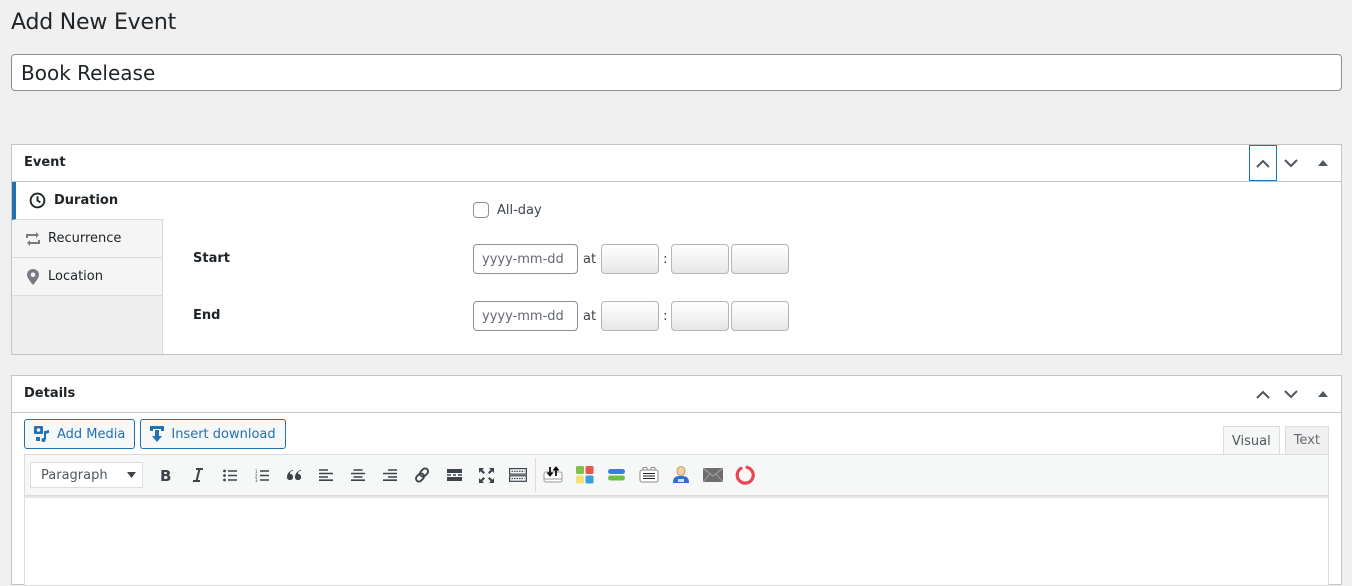 The width and height of the screenshot is (1352, 586). I want to click on details-move-up-button, so click(1263, 394).